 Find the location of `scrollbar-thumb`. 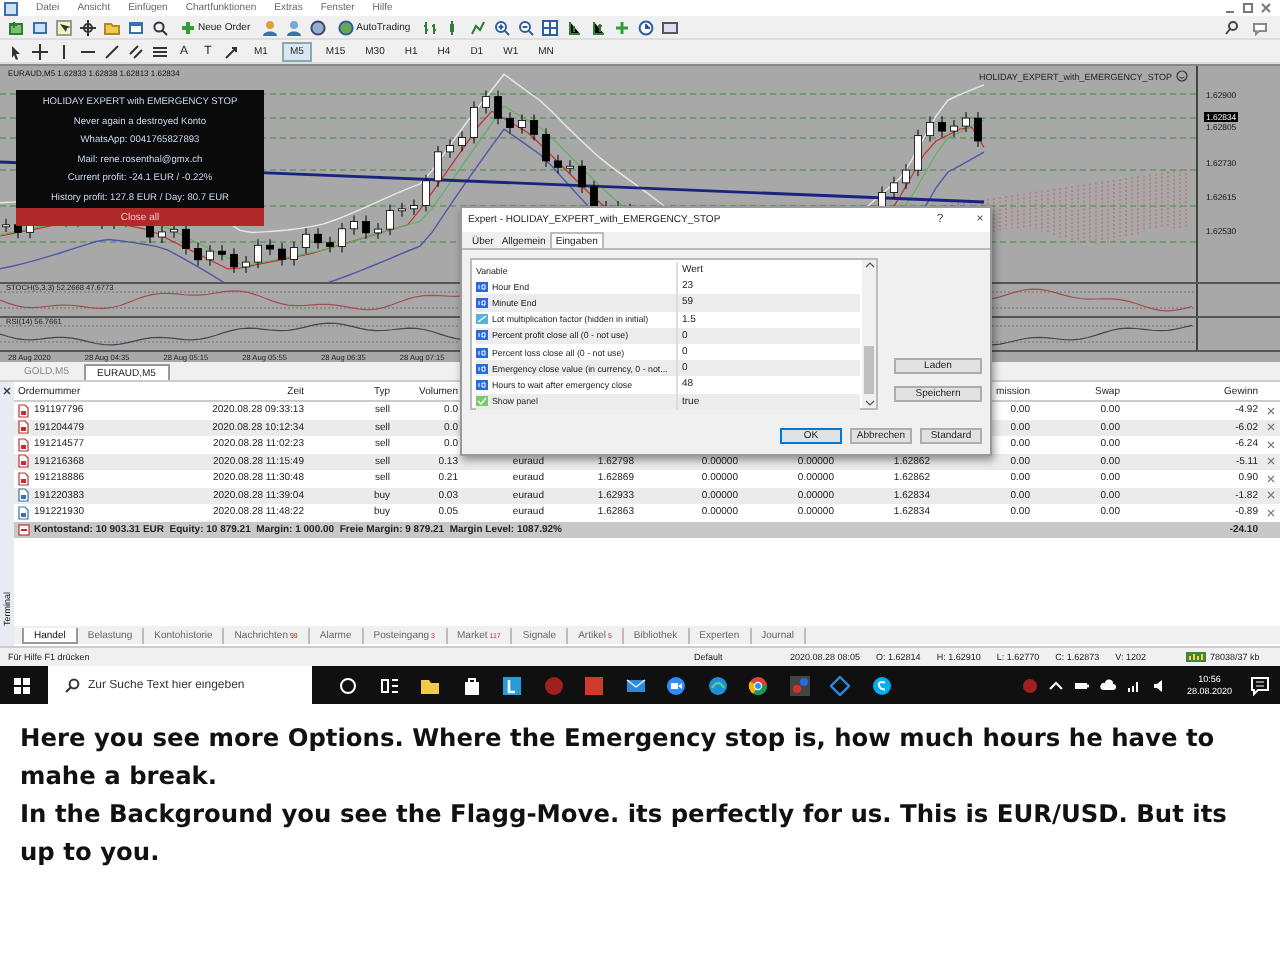

scrollbar-thumb is located at coordinates (869, 370).